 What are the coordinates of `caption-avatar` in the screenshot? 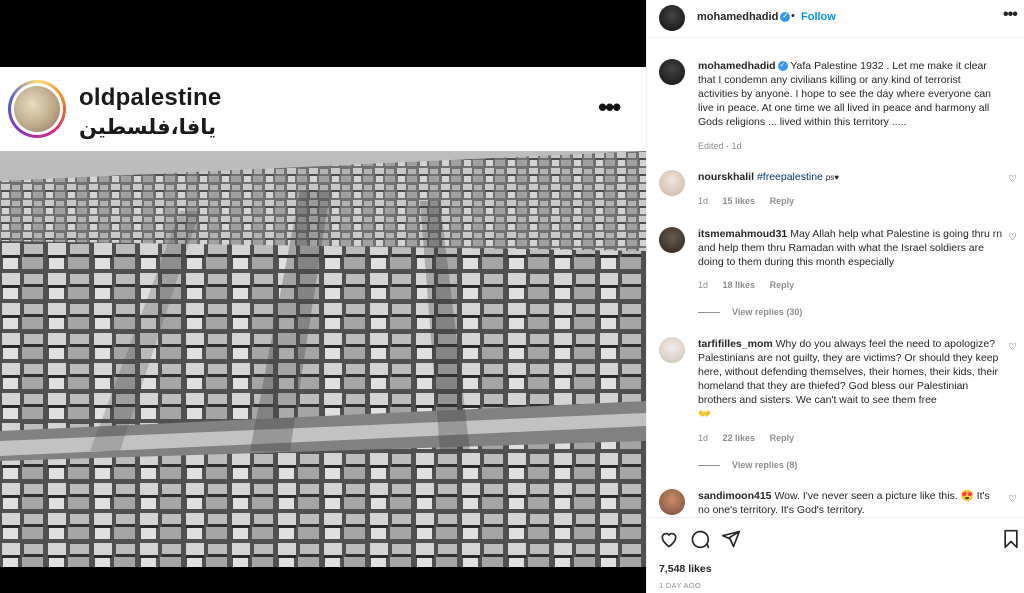 It's located at (672, 72).